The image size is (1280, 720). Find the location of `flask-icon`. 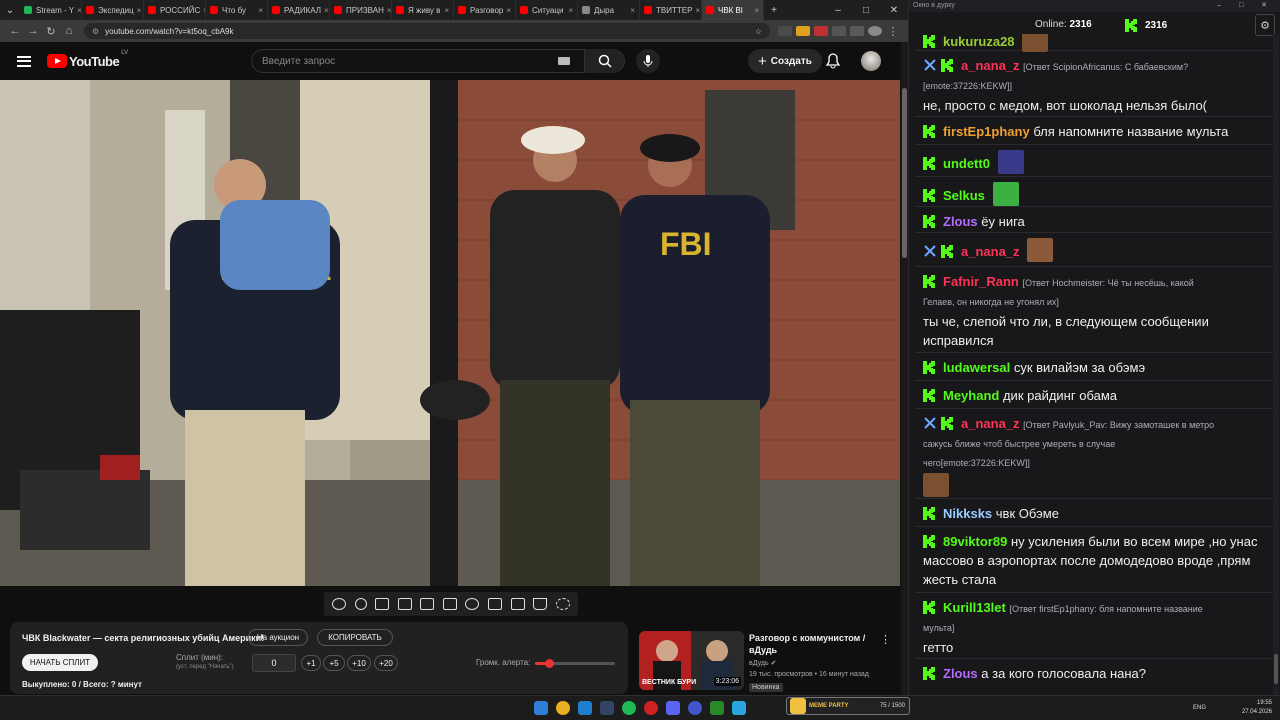

flask-icon is located at coordinates (540, 604).